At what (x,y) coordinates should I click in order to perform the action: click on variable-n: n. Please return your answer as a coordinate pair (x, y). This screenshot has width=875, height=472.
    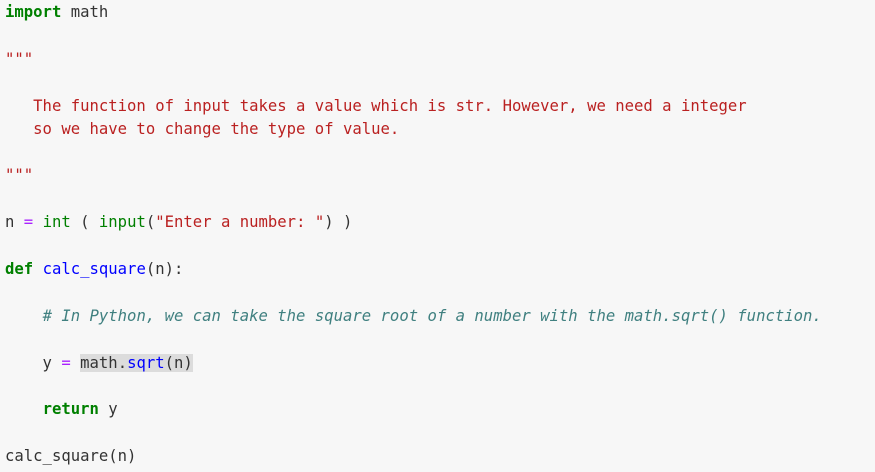
    Looking at the image, I should click on (14, 222).